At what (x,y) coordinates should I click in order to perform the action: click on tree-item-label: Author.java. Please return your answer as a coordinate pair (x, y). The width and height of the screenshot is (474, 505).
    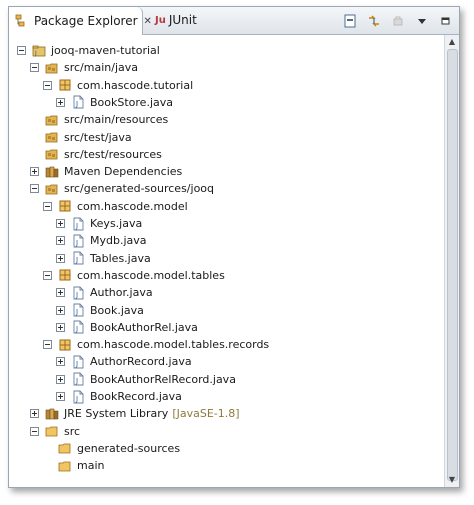
    Looking at the image, I should click on (121, 293).